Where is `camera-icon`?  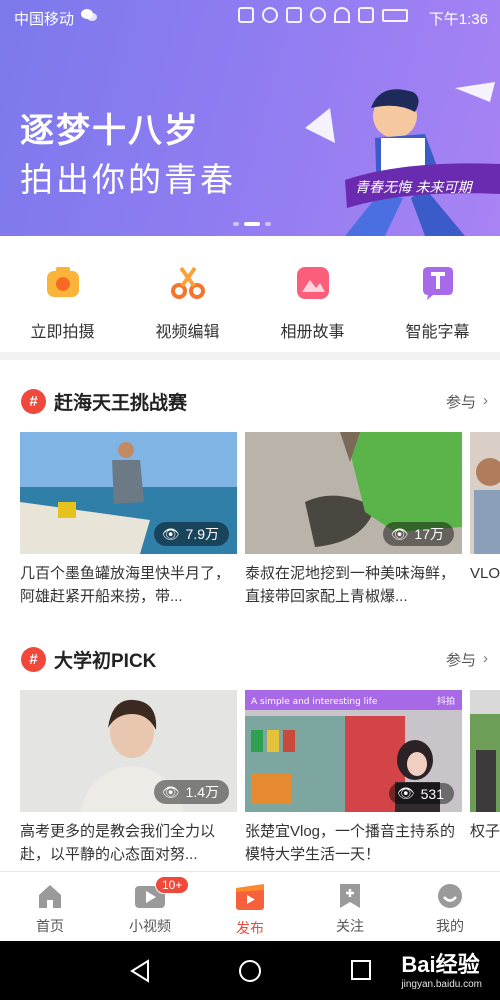
camera-icon is located at coordinates (62, 282).